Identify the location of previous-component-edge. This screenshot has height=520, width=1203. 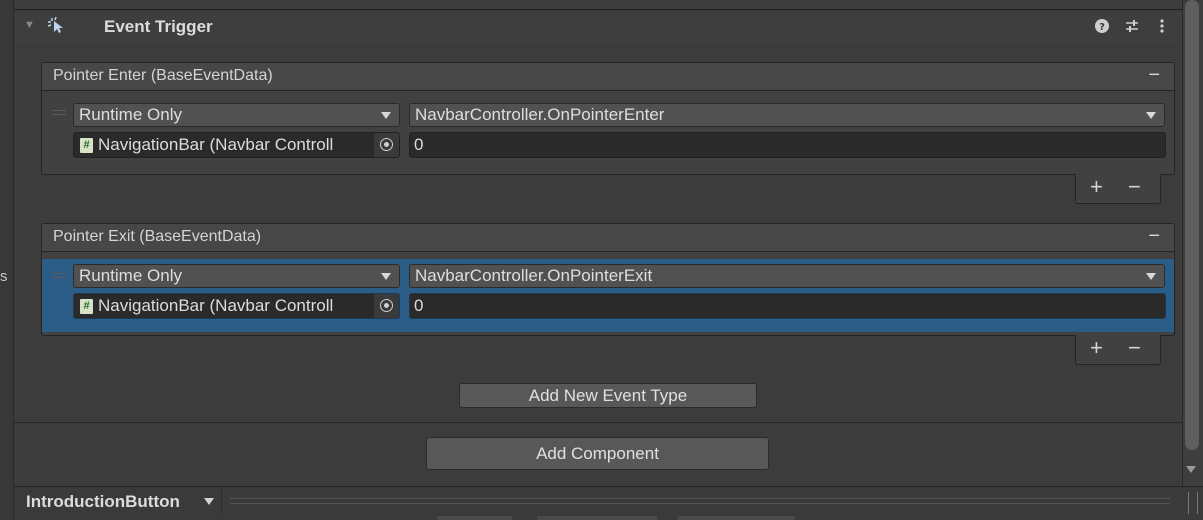
(598, 5).